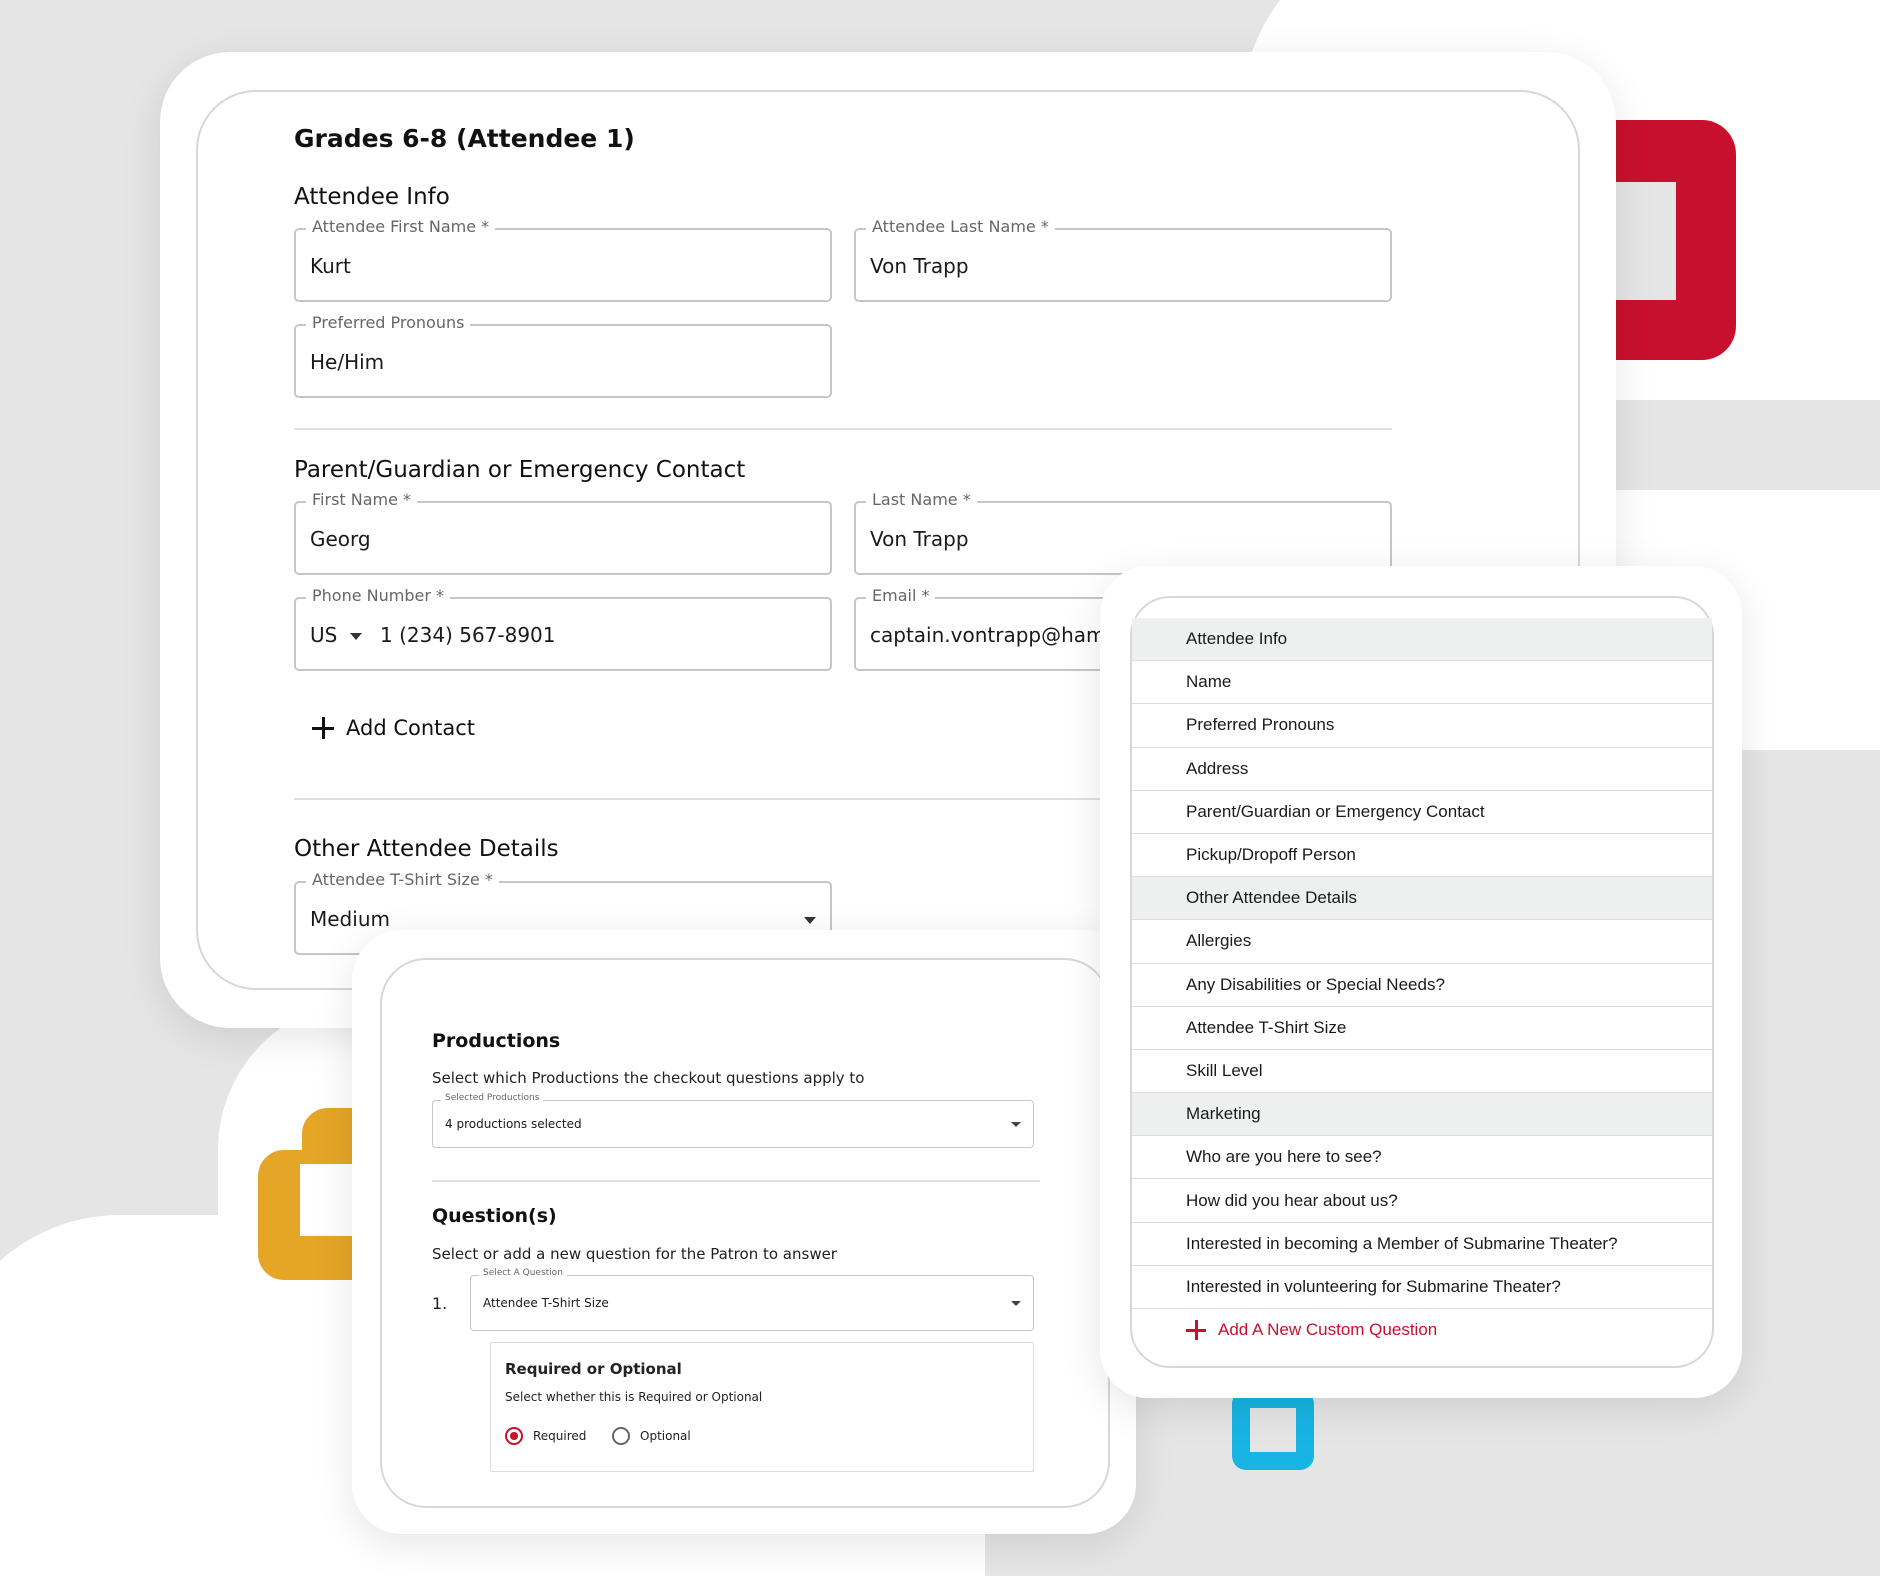 The image size is (1880, 1576). What do you see at coordinates (563, 628) in the screenshot?
I see `phone-number-field: Phone Number * US 1 (234) 567-8901` at bounding box center [563, 628].